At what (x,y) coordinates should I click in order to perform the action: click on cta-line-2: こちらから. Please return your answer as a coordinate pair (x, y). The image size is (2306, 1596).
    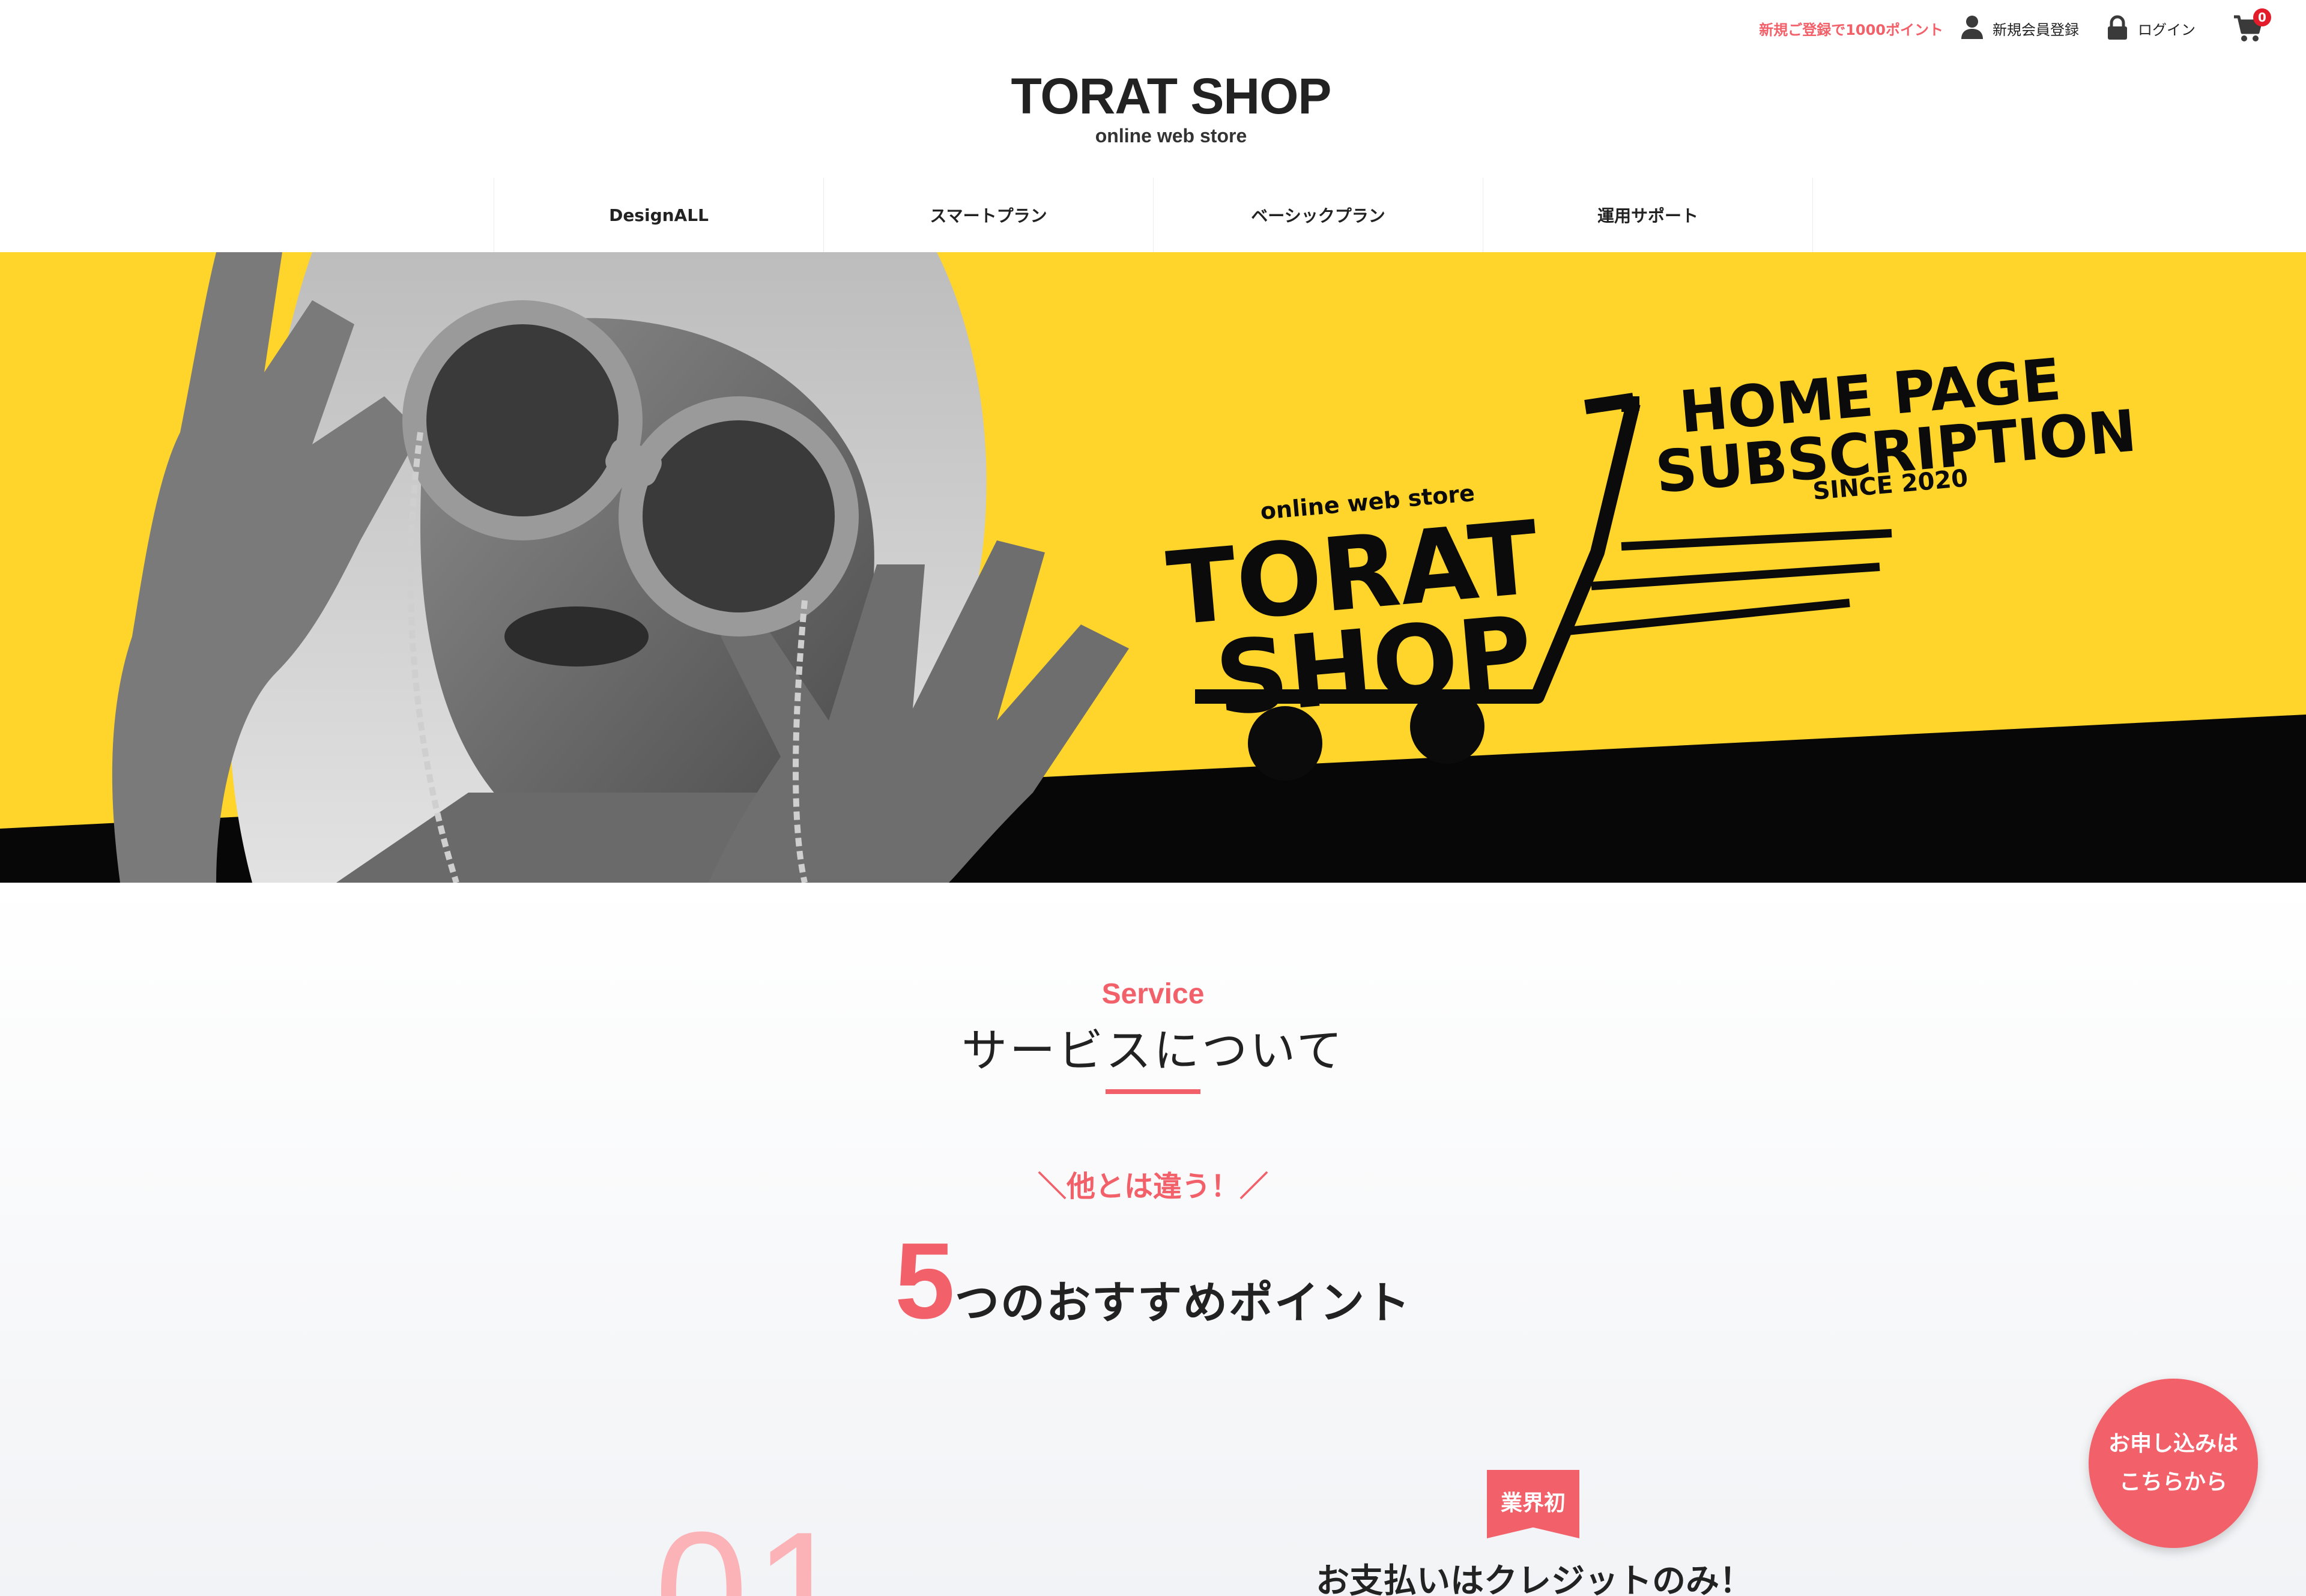
    Looking at the image, I should click on (2173, 1482).